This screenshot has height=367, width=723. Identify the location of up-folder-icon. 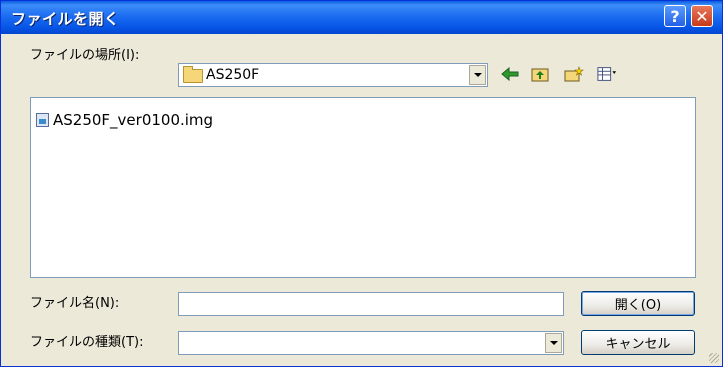
(540, 74).